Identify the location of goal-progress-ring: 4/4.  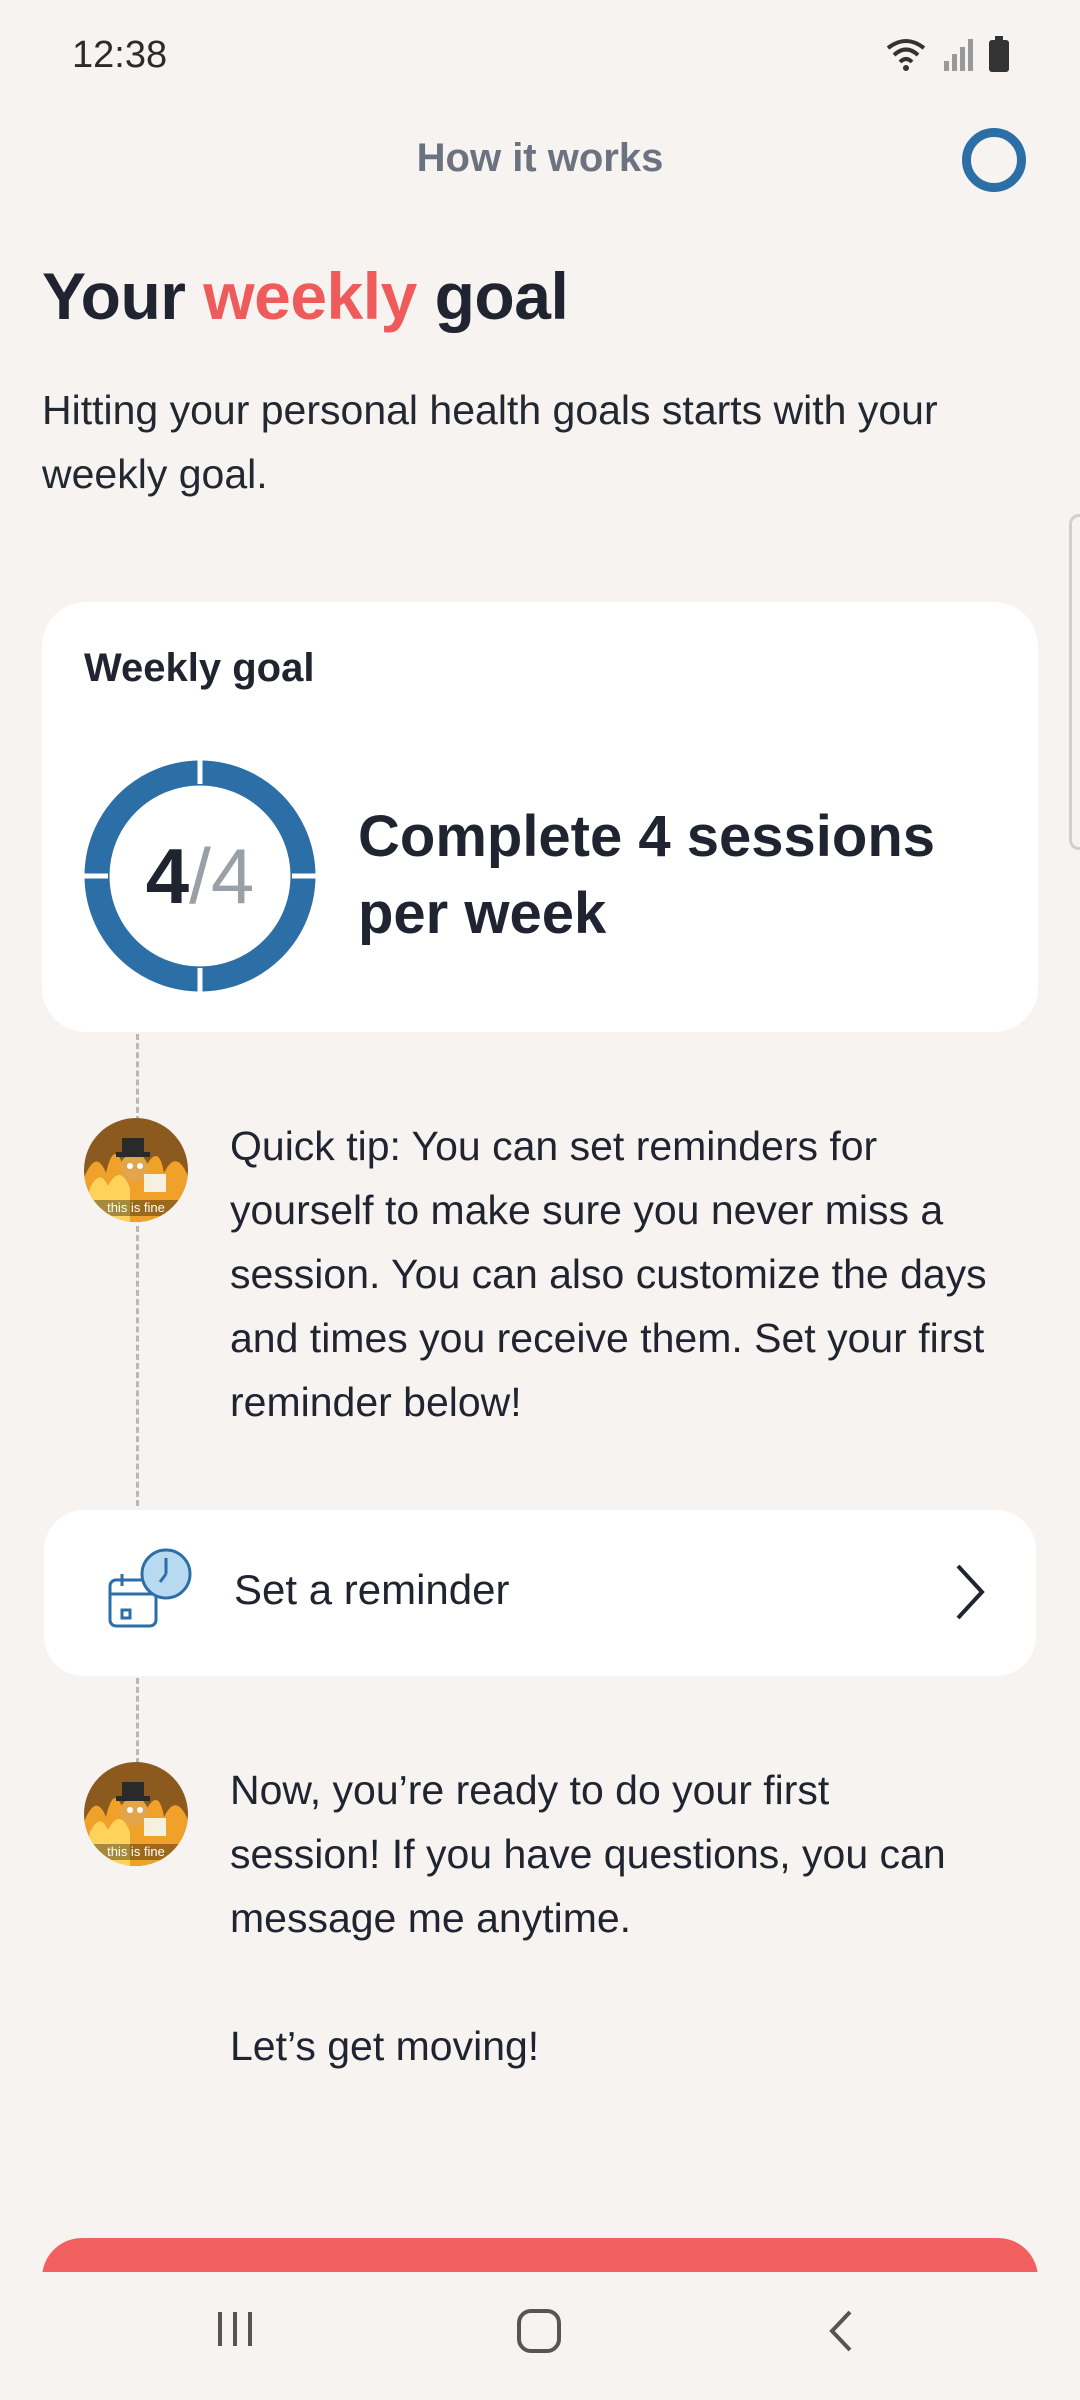
(200, 876).